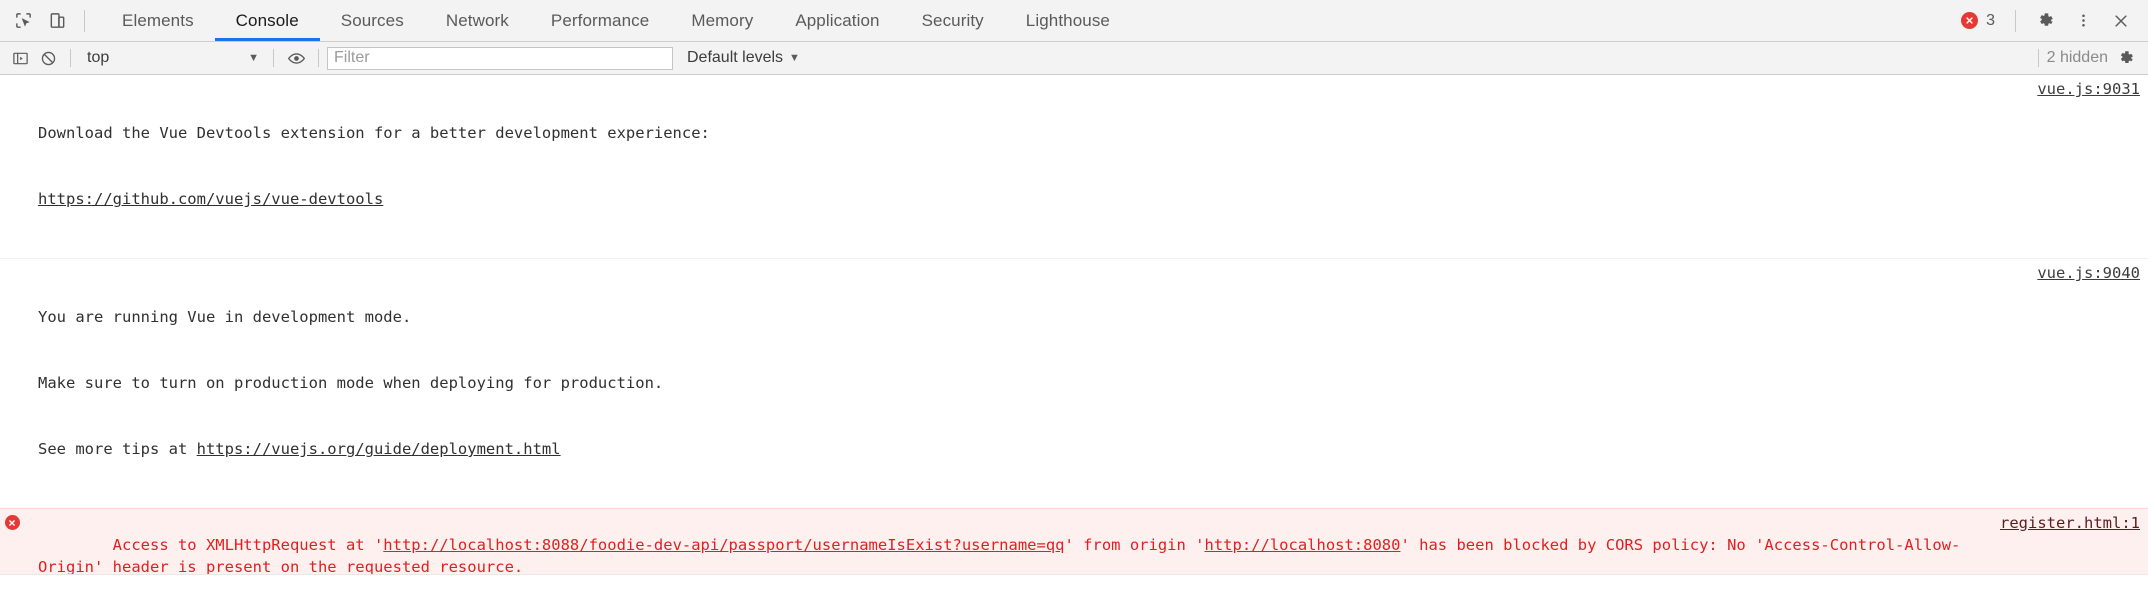  Describe the element at coordinates (1074, 582) in the screenshot. I see `console-bottom-bar` at that location.